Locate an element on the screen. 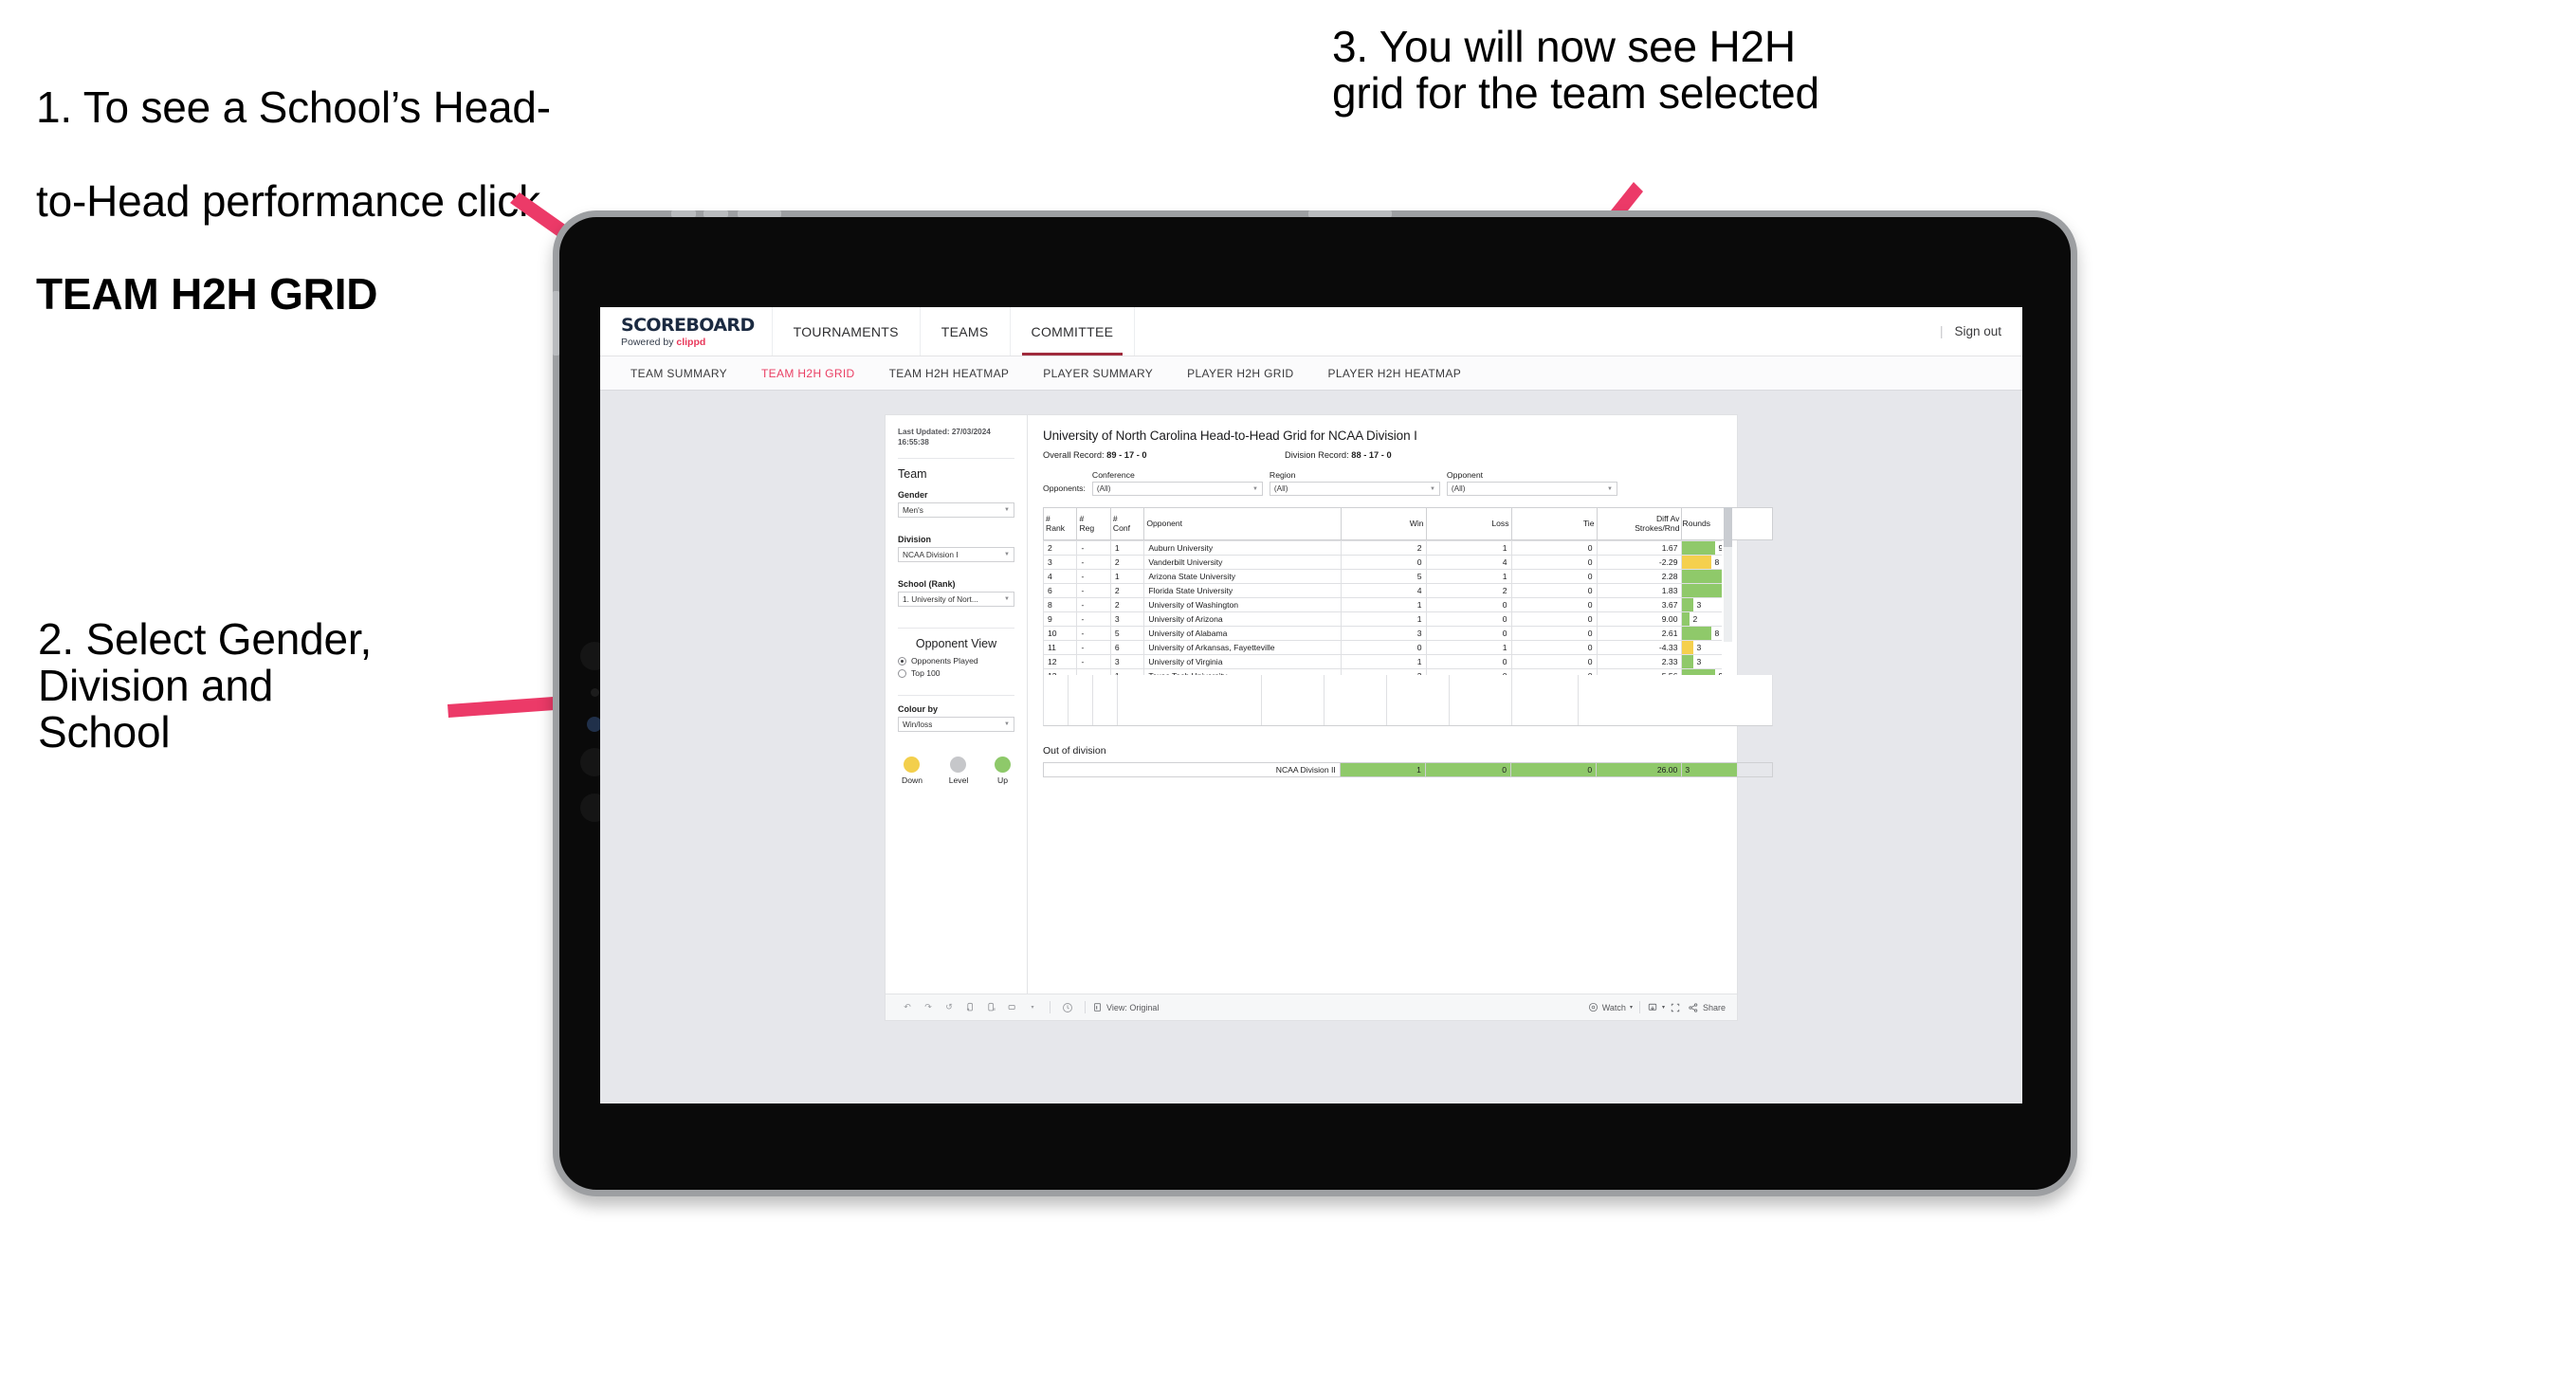 This screenshot has width=2576, height=1386. table-scrollbar-thumb is located at coordinates (1728, 527).